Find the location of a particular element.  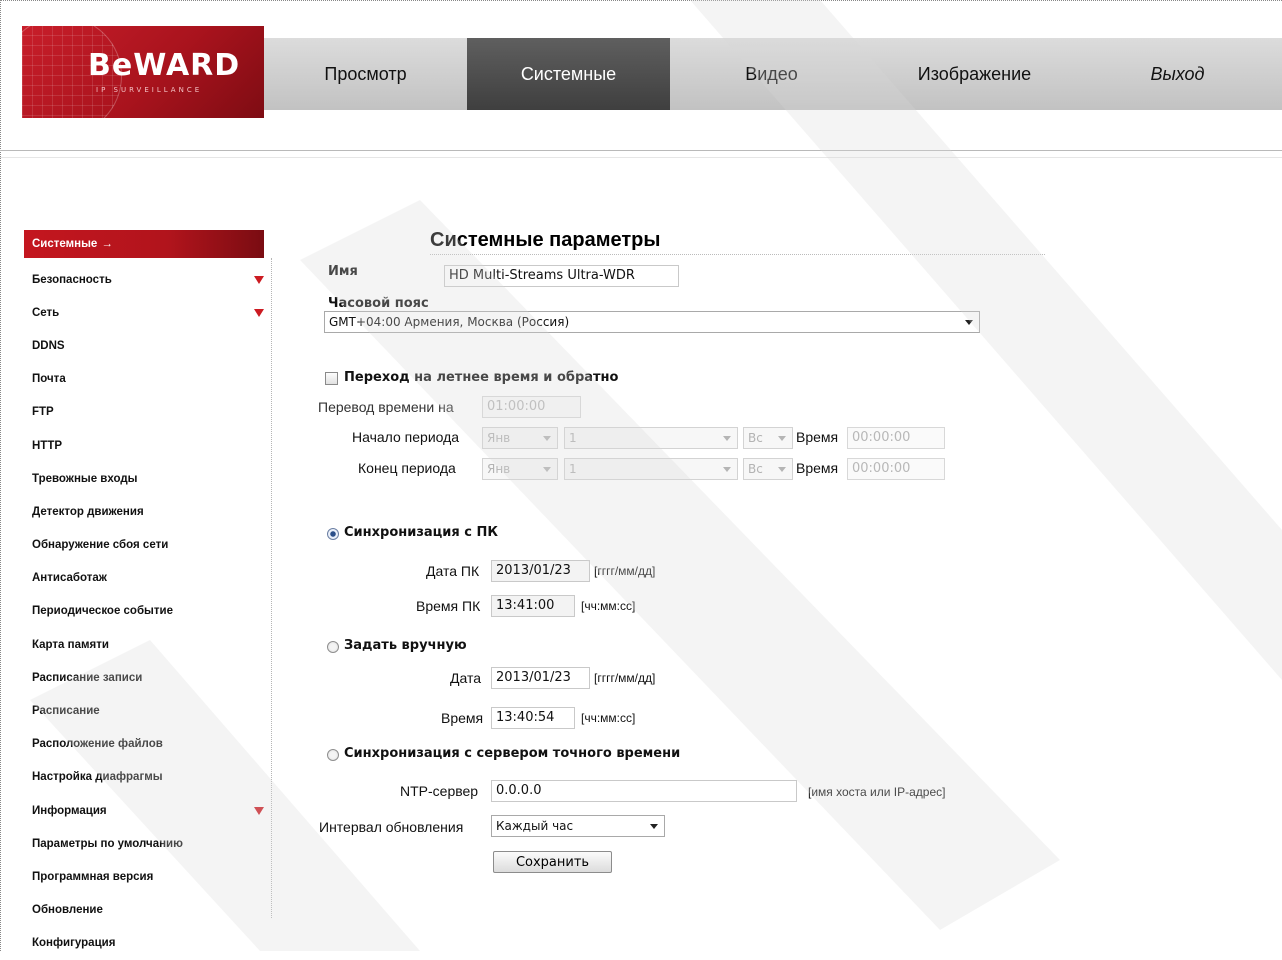

sidebar-item-label: Периодическое событие is located at coordinates (102, 611).